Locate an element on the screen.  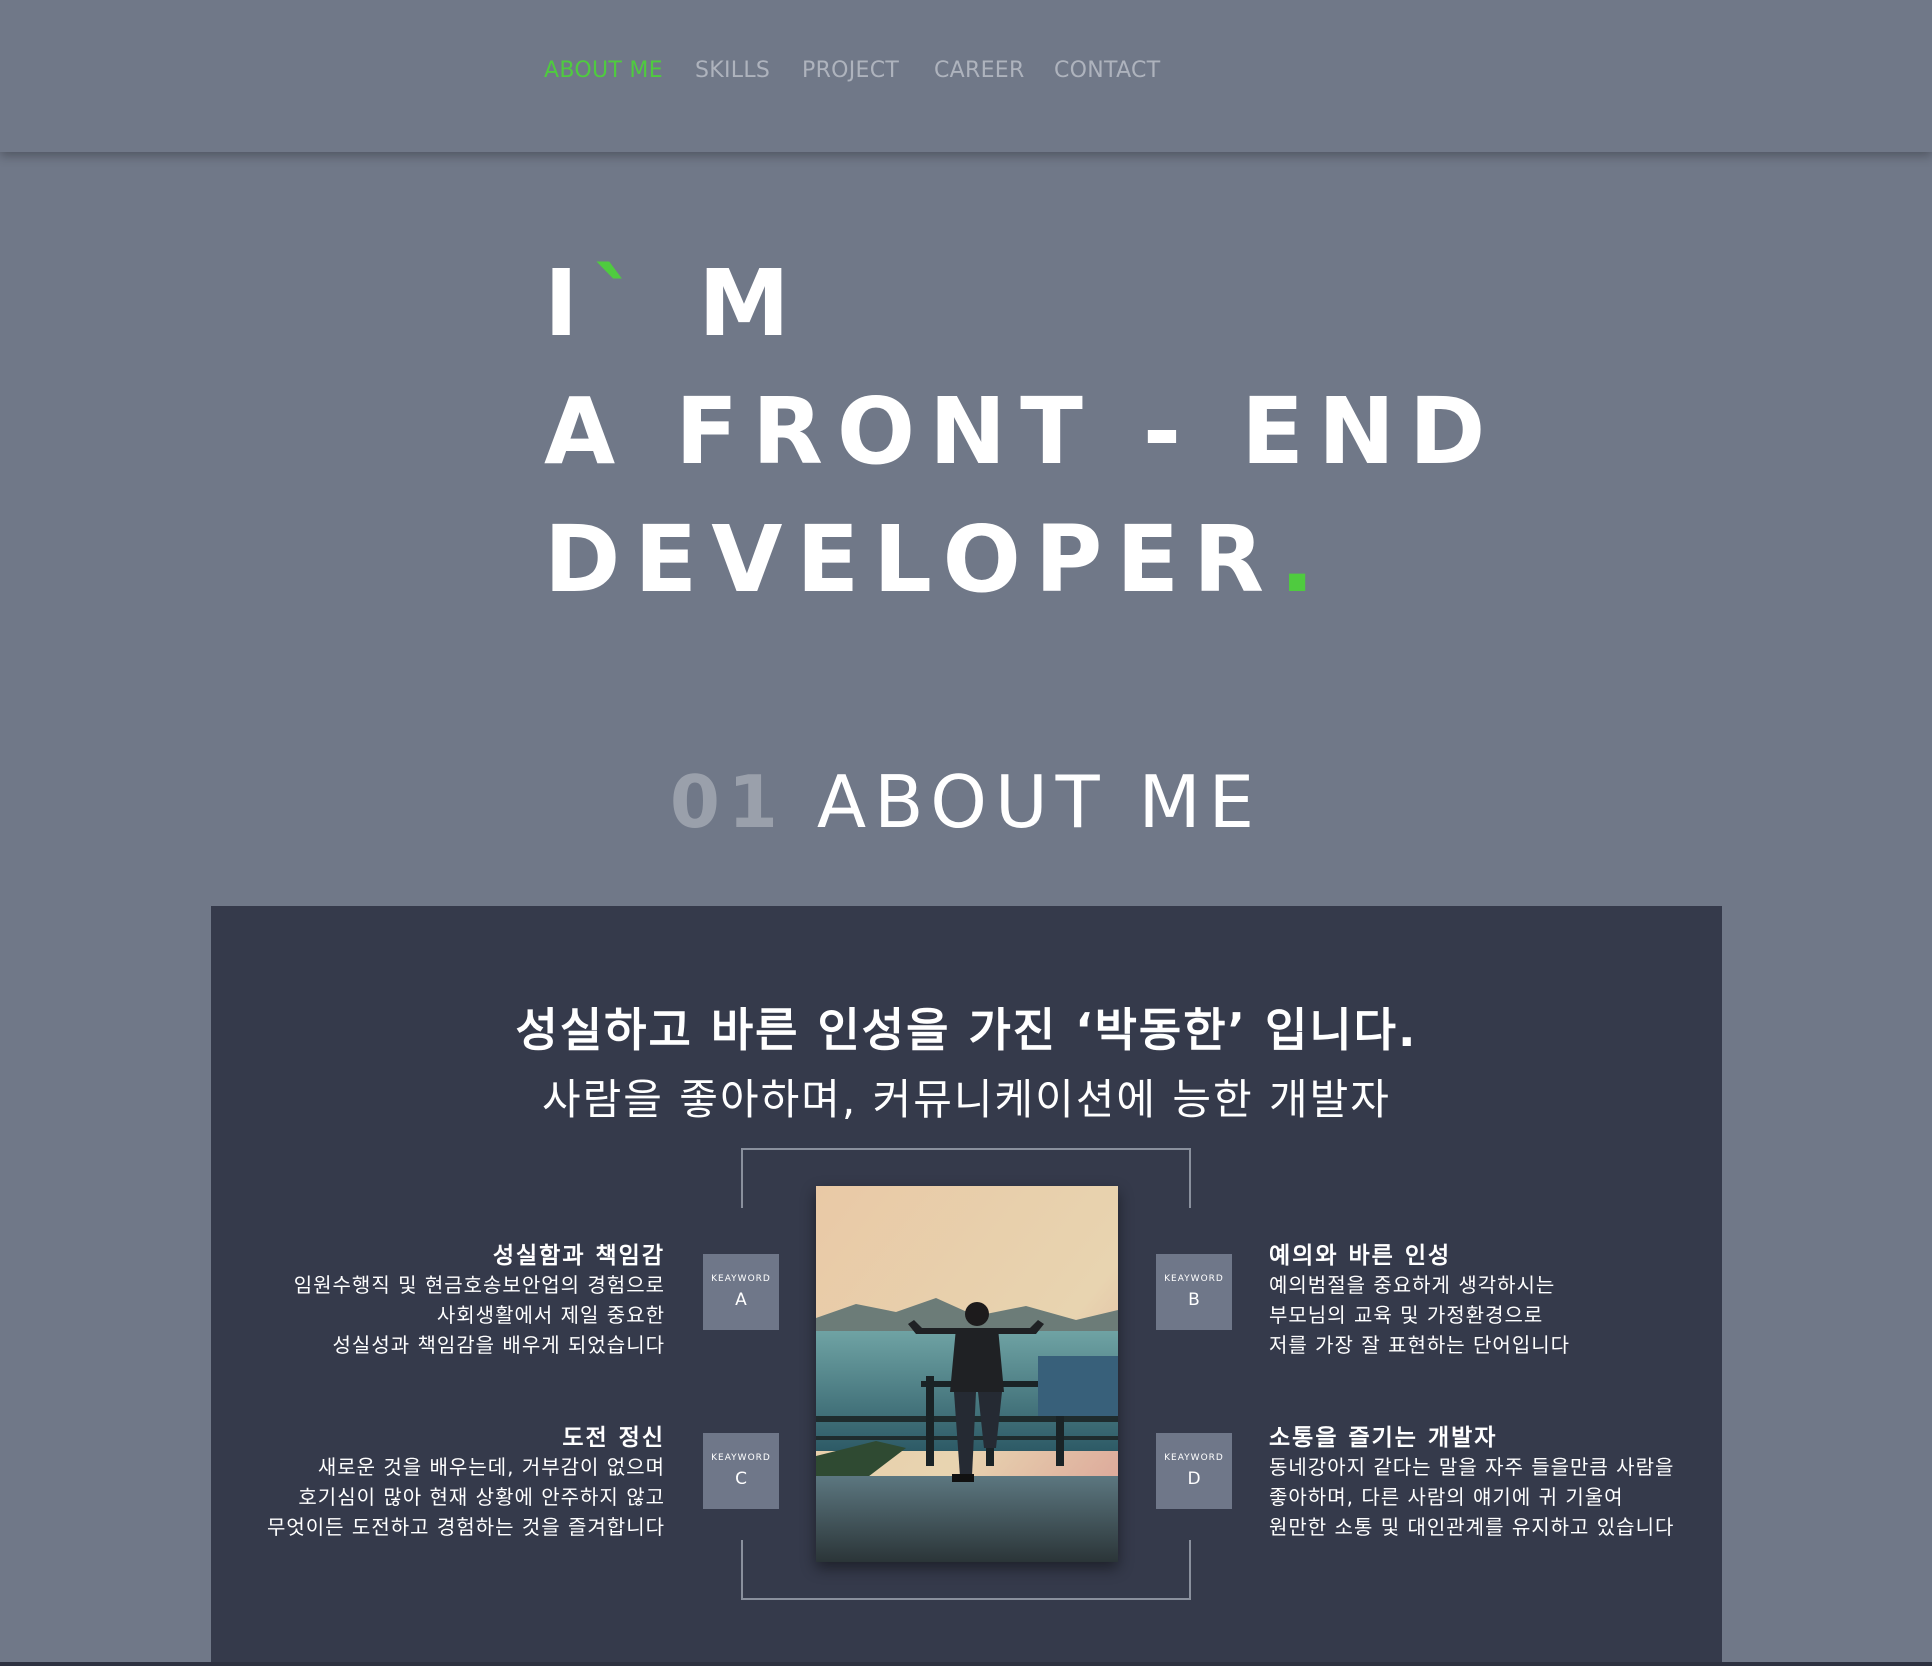
keyword-b-line-1: 예의범절을 중요하게 생각하시는 is located at coordinates (1412, 1285).